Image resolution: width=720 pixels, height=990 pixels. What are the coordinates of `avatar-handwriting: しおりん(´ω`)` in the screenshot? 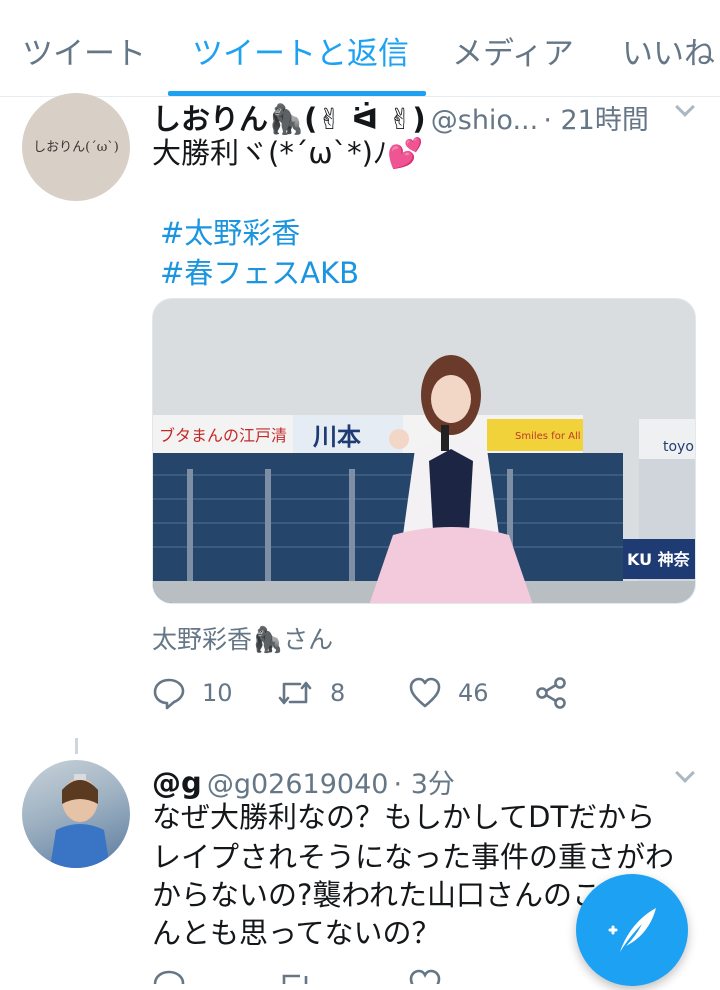 It's located at (76, 147).